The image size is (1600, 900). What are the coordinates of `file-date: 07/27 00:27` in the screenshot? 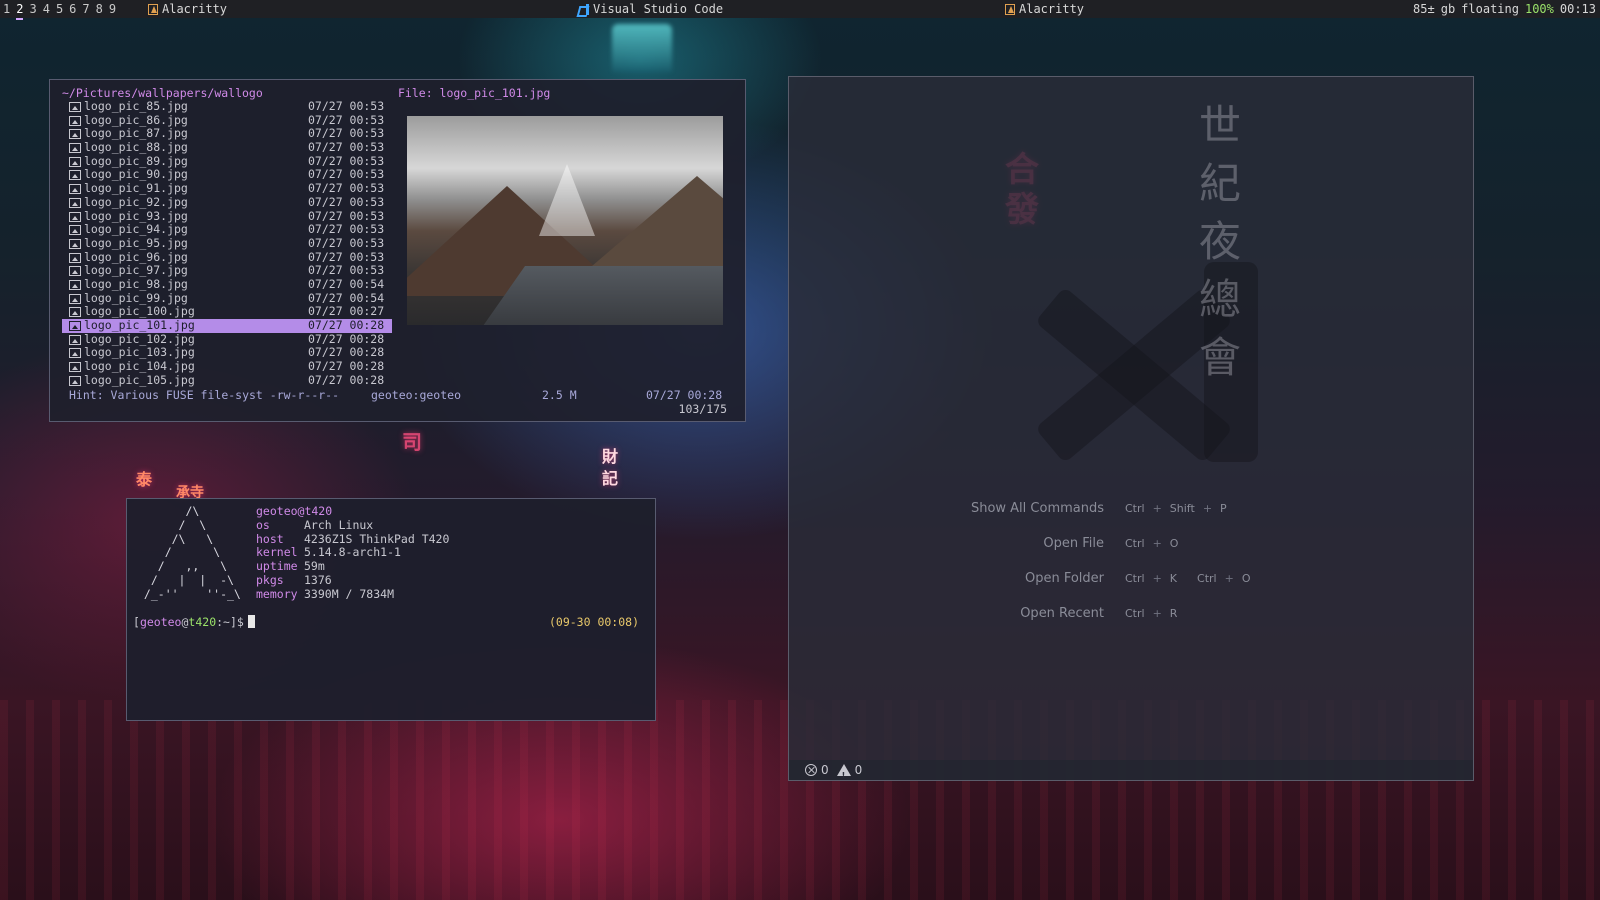 It's located at (346, 311).